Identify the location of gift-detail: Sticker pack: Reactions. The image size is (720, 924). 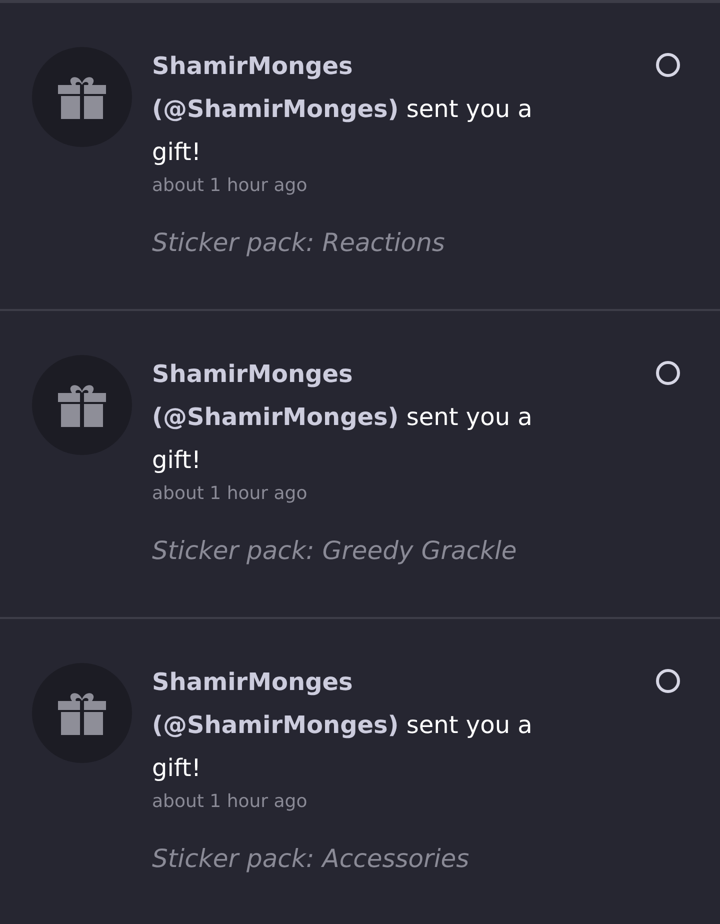
(299, 242).